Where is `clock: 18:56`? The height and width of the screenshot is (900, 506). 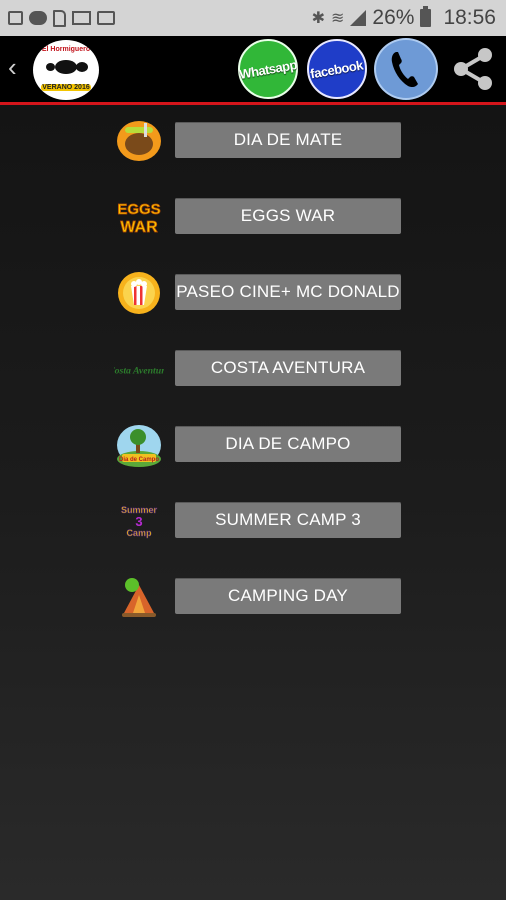 clock: 18:56 is located at coordinates (469, 17).